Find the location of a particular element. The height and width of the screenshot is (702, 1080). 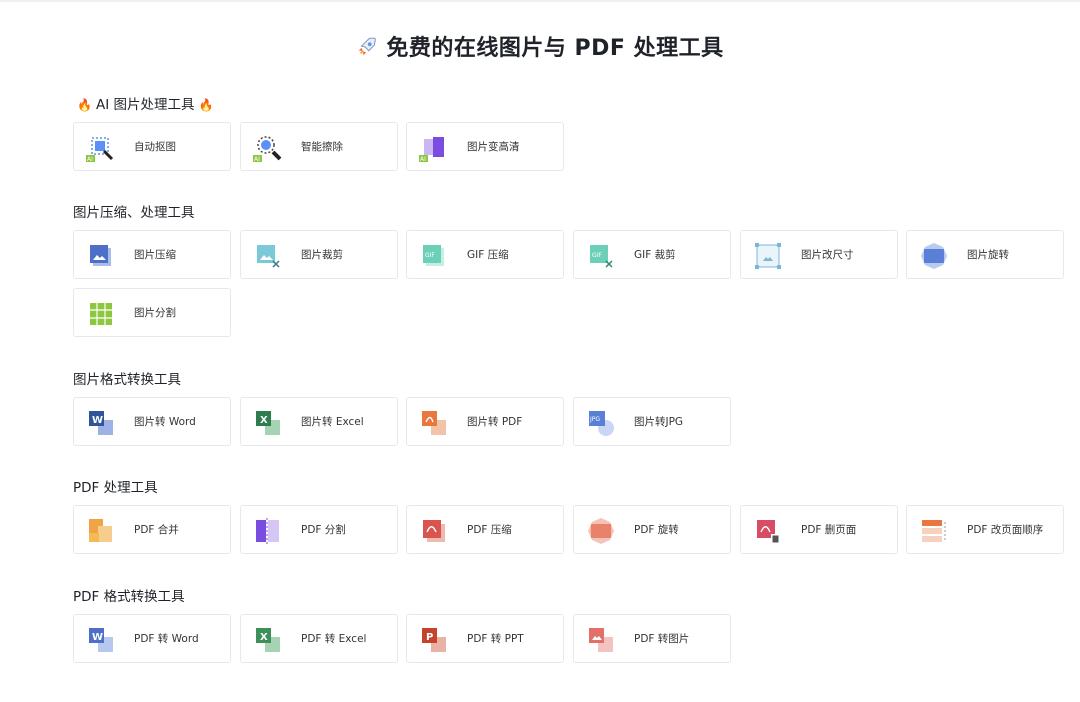

page-title: 免费的在线图片与 PDF 处理工具 is located at coordinates (540, 46).